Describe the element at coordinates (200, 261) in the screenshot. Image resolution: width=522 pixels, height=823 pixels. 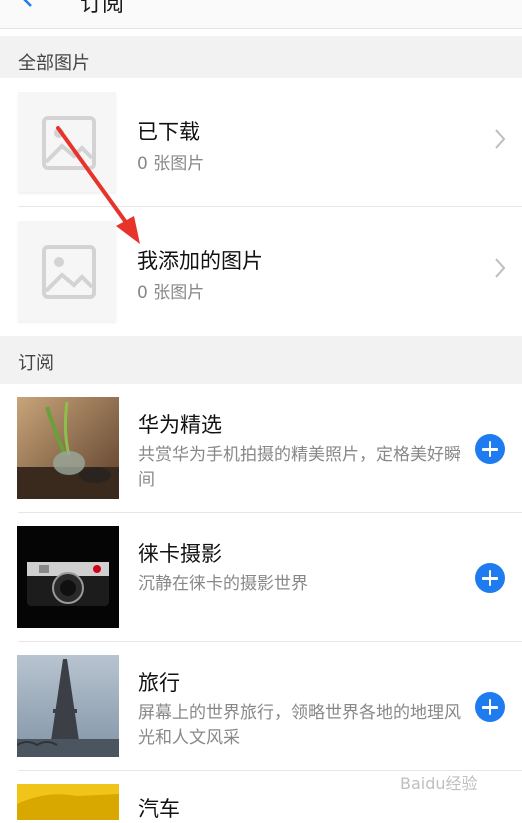
I see `album-title: 我添加的图片` at that location.